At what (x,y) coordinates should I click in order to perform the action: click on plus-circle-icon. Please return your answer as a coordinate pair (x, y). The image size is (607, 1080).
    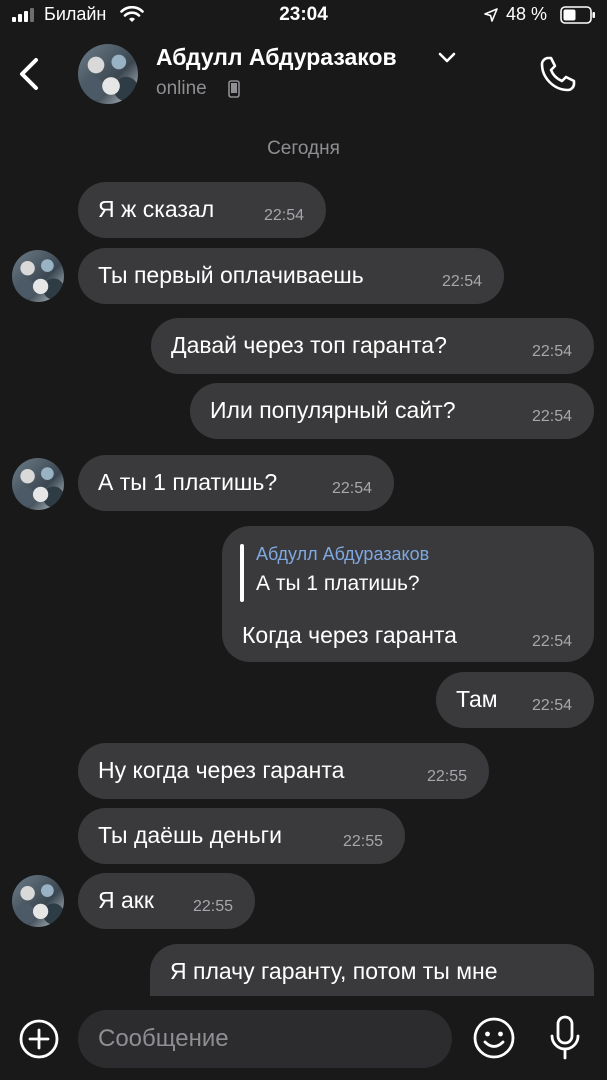
    Looking at the image, I should click on (39, 1039).